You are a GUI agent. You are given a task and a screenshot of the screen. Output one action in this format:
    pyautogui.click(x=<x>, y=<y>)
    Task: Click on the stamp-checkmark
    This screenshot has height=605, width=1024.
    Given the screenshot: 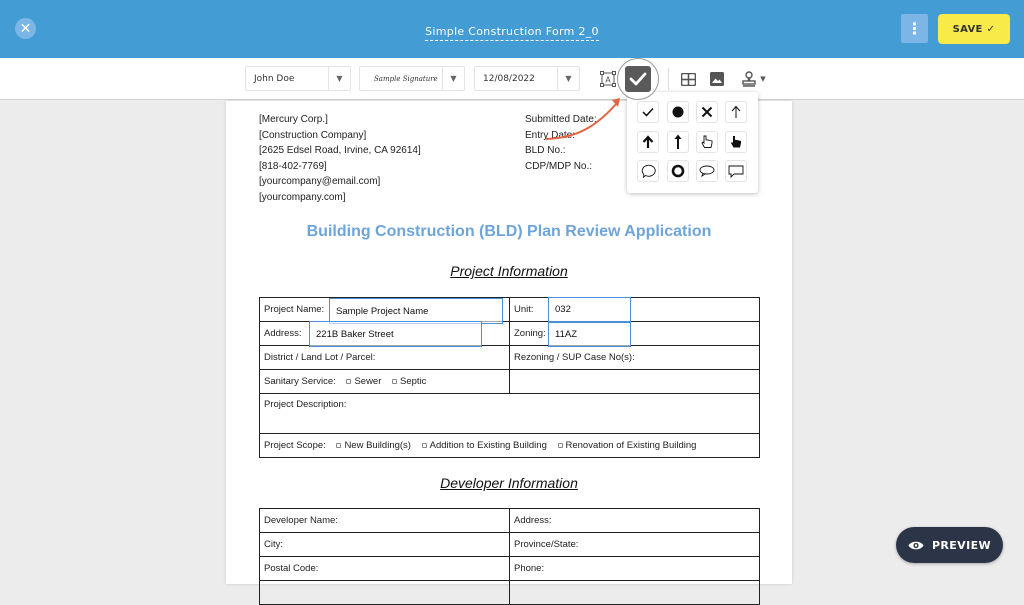 What is the action you would take?
    pyautogui.click(x=648, y=112)
    